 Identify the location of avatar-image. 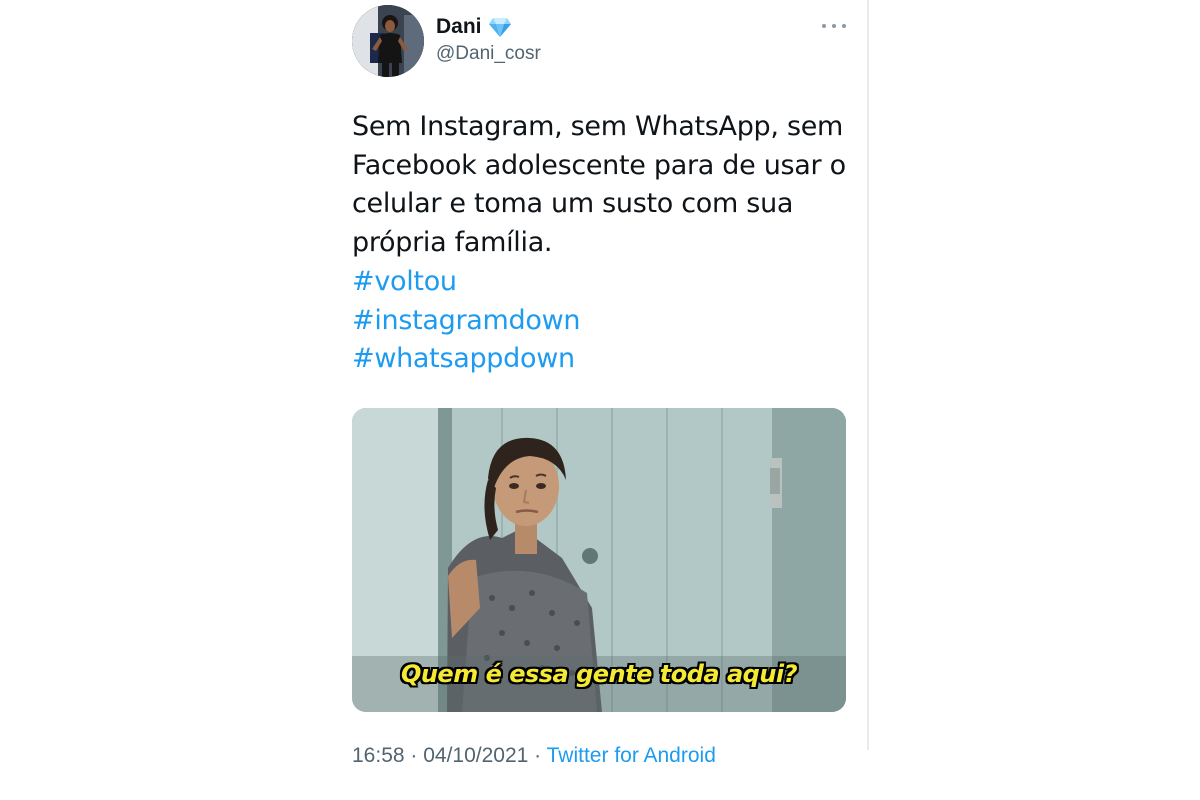
(388, 41).